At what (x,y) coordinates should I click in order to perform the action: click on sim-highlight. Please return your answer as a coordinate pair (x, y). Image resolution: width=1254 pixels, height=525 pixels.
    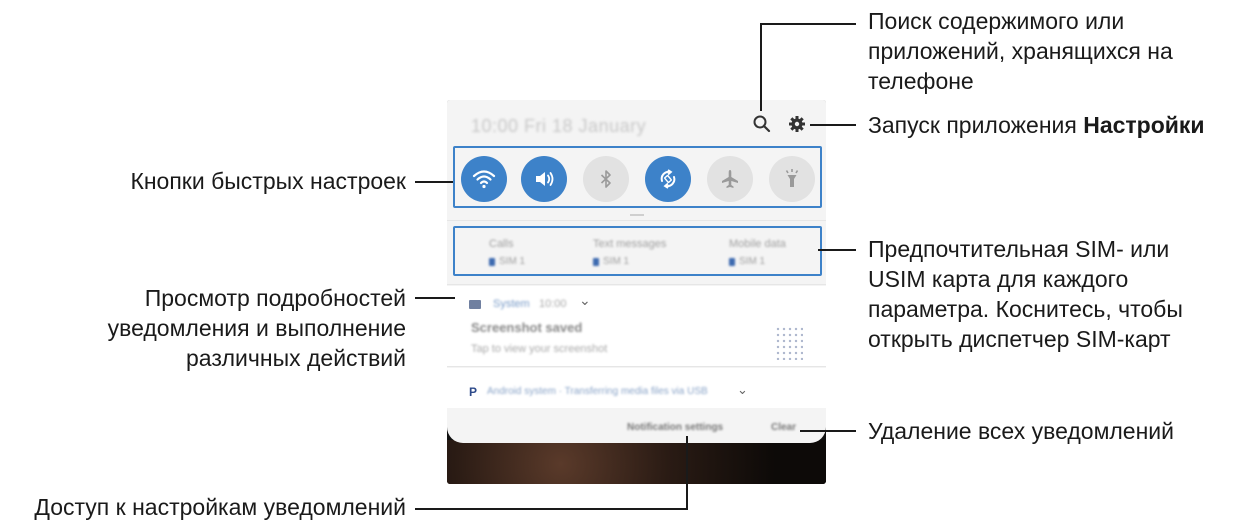
    Looking at the image, I should click on (637, 251).